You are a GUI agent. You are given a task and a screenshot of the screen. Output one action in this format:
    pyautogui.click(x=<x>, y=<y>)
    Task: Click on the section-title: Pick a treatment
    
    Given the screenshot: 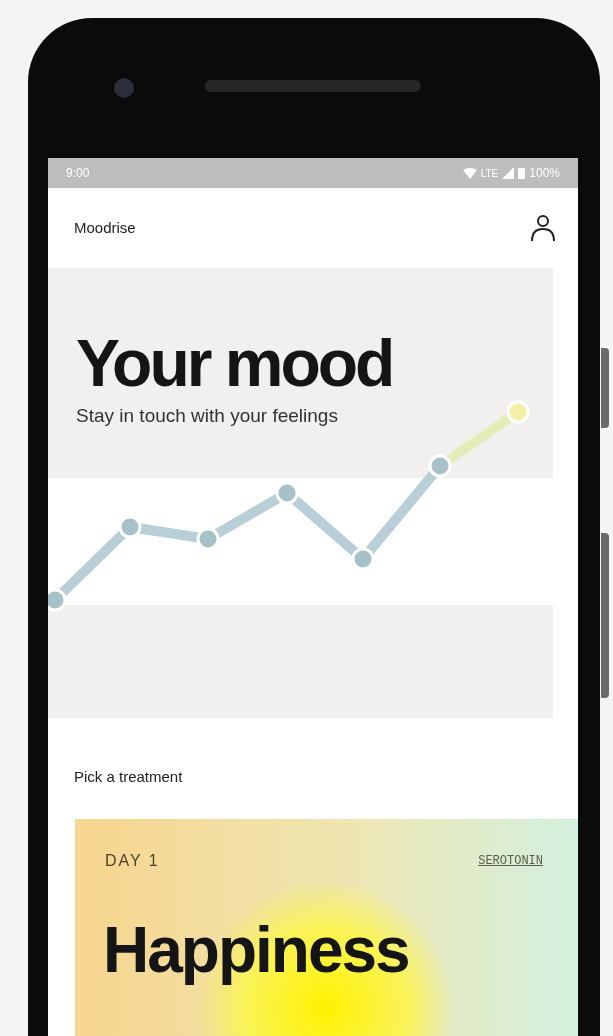 What is the action you would take?
    pyautogui.click(x=128, y=777)
    